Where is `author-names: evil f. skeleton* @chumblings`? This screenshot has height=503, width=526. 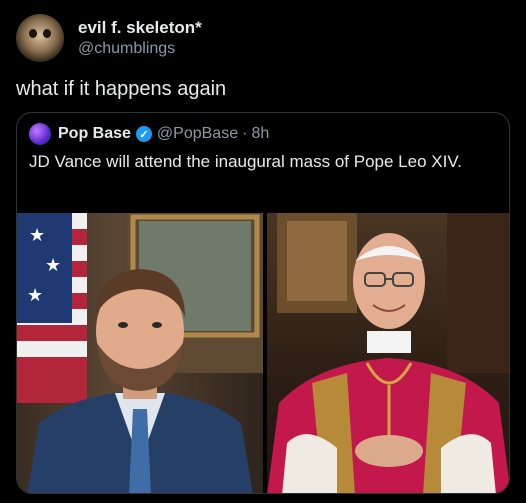 author-names: evil f. skeleton* @chumblings is located at coordinates (140, 38).